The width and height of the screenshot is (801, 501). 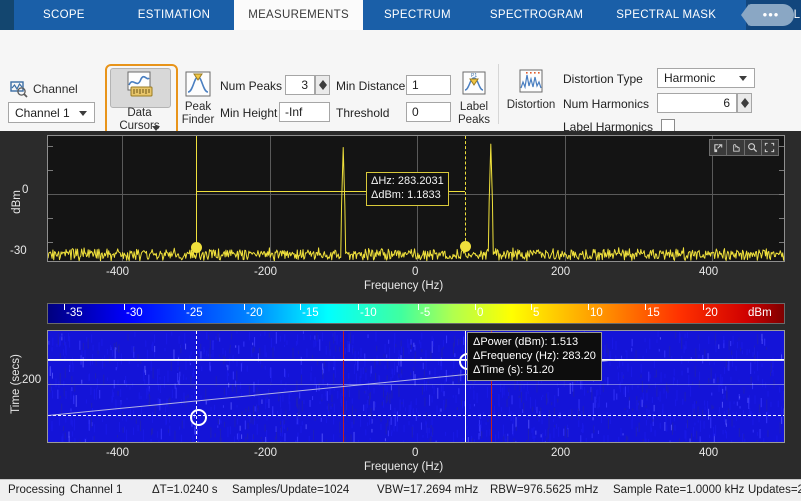 What do you see at coordinates (407, 181) in the screenshot?
I see `spectrum-tooltip-line1: ΔHz: 283.2031` at bounding box center [407, 181].